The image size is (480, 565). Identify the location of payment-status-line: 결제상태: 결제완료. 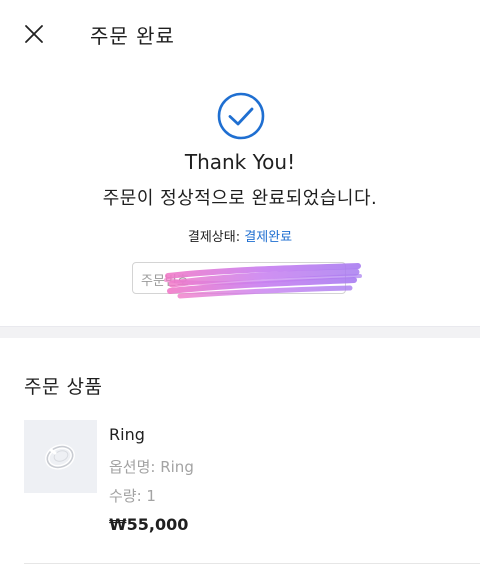
(240, 235).